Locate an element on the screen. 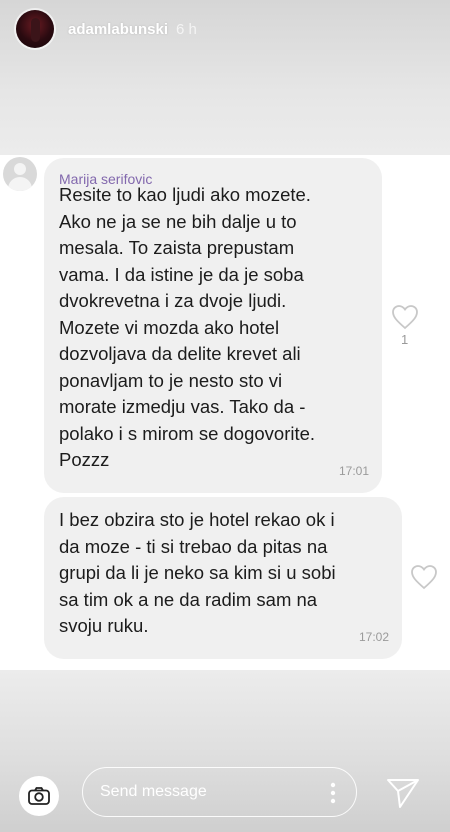 The image size is (450, 832). send-message-placeholder: Send message is located at coordinates (153, 791).